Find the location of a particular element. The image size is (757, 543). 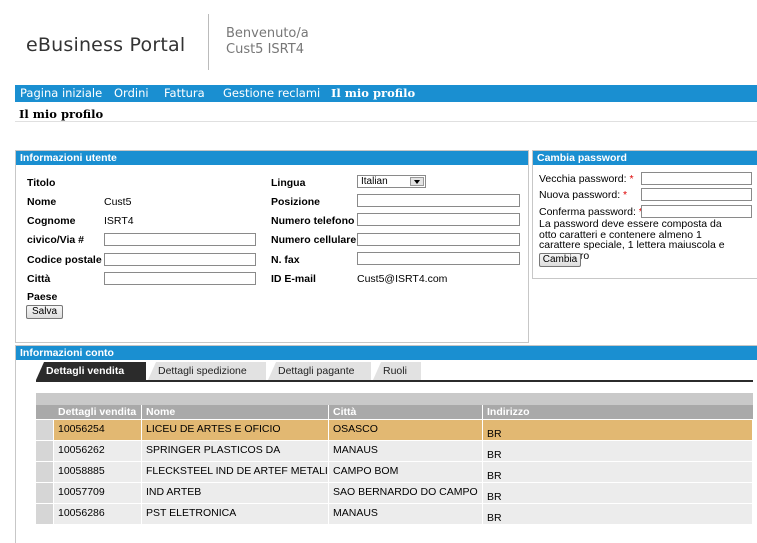

page-title: Il mio profilo is located at coordinates (61, 114).